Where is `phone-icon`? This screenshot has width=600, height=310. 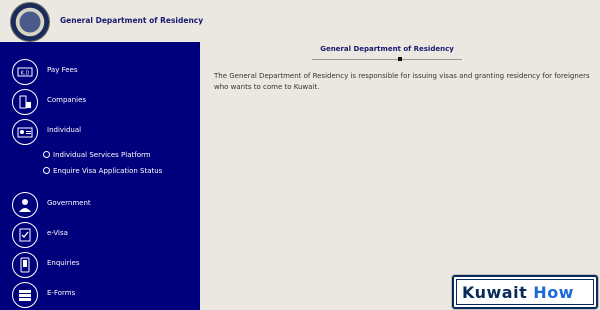 phone-icon is located at coordinates (25, 265).